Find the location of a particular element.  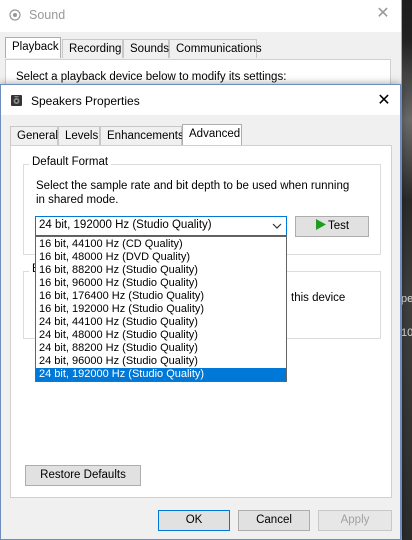

properties-titlebar: Speakers Properties ✕ is located at coordinates (200, 100).